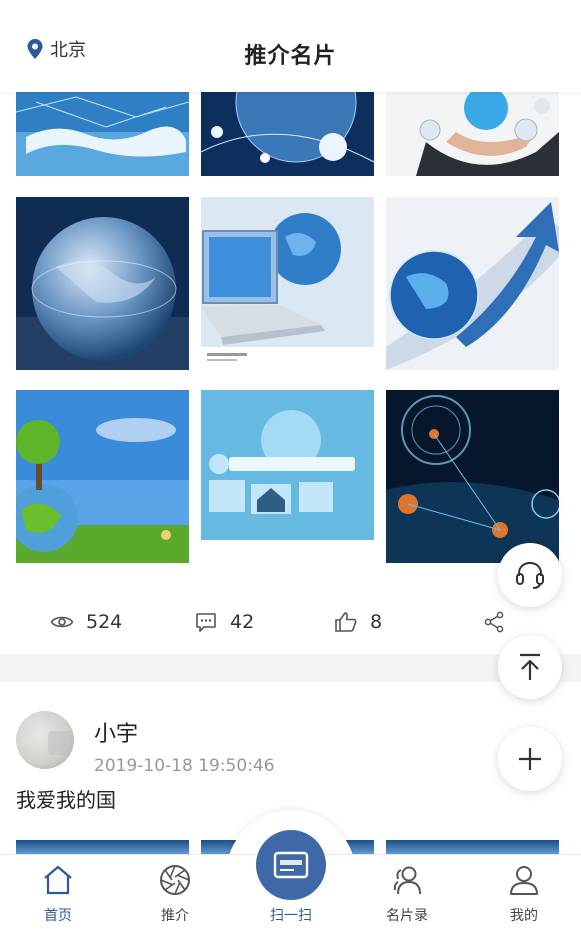  I want to click on globe-arrow-image, so click(472, 283).